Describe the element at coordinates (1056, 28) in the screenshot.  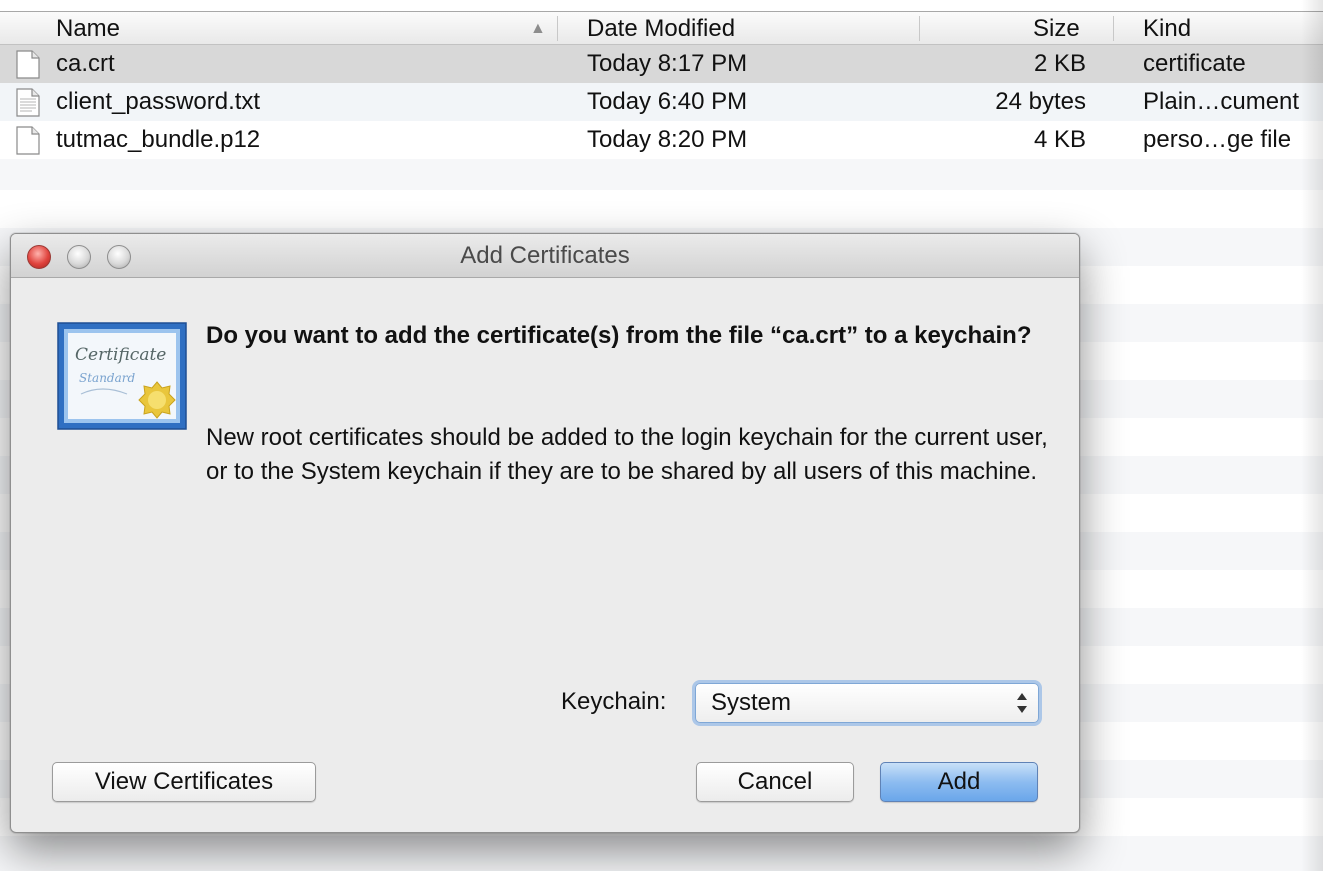
I see `column-header-size: Size` at that location.